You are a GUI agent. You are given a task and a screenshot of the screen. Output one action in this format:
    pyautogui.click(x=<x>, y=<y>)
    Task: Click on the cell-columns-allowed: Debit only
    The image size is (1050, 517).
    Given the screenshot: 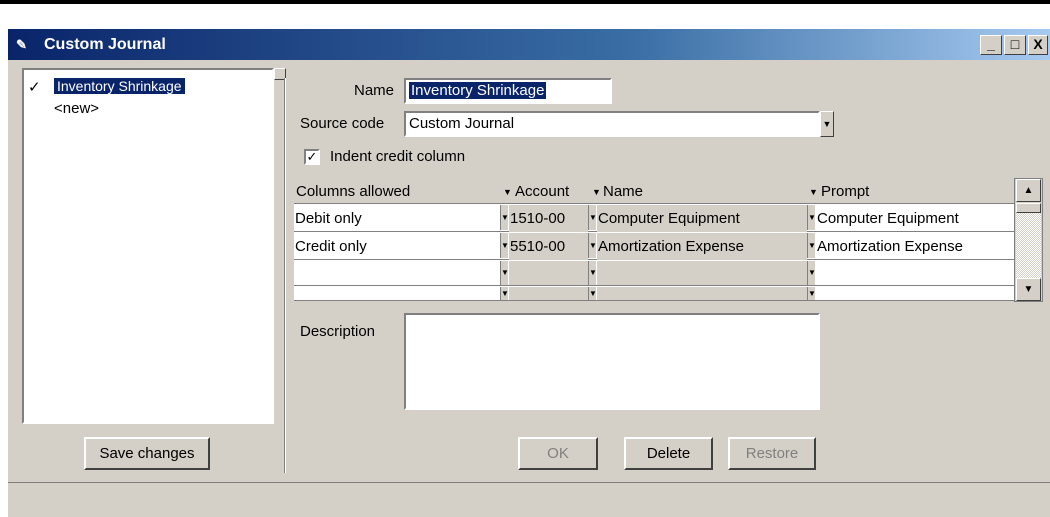 What is the action you would take?
    pyautogui.click(x=397, y=218)
    